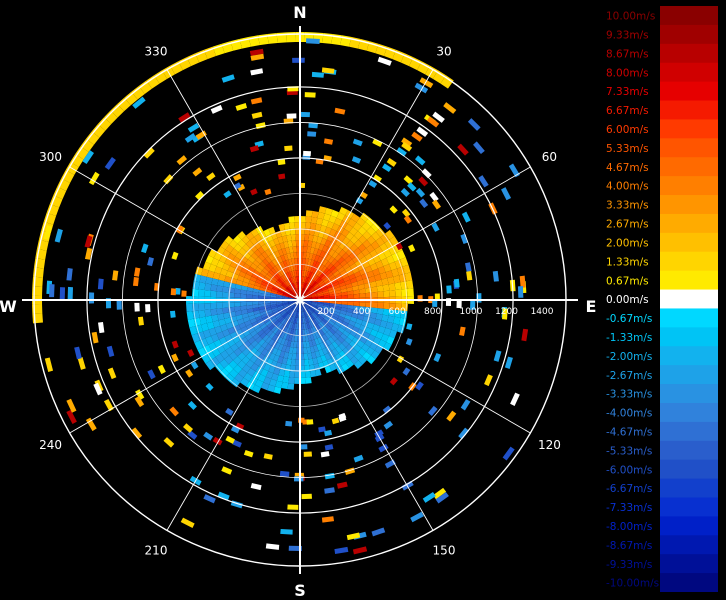 The width and height of the screenshot is (726, 600). What do you see at coordinates (629, 489) in the screenshot?
I see `colorbar-label: -6.67m/s` at bounding box center [629, 489].